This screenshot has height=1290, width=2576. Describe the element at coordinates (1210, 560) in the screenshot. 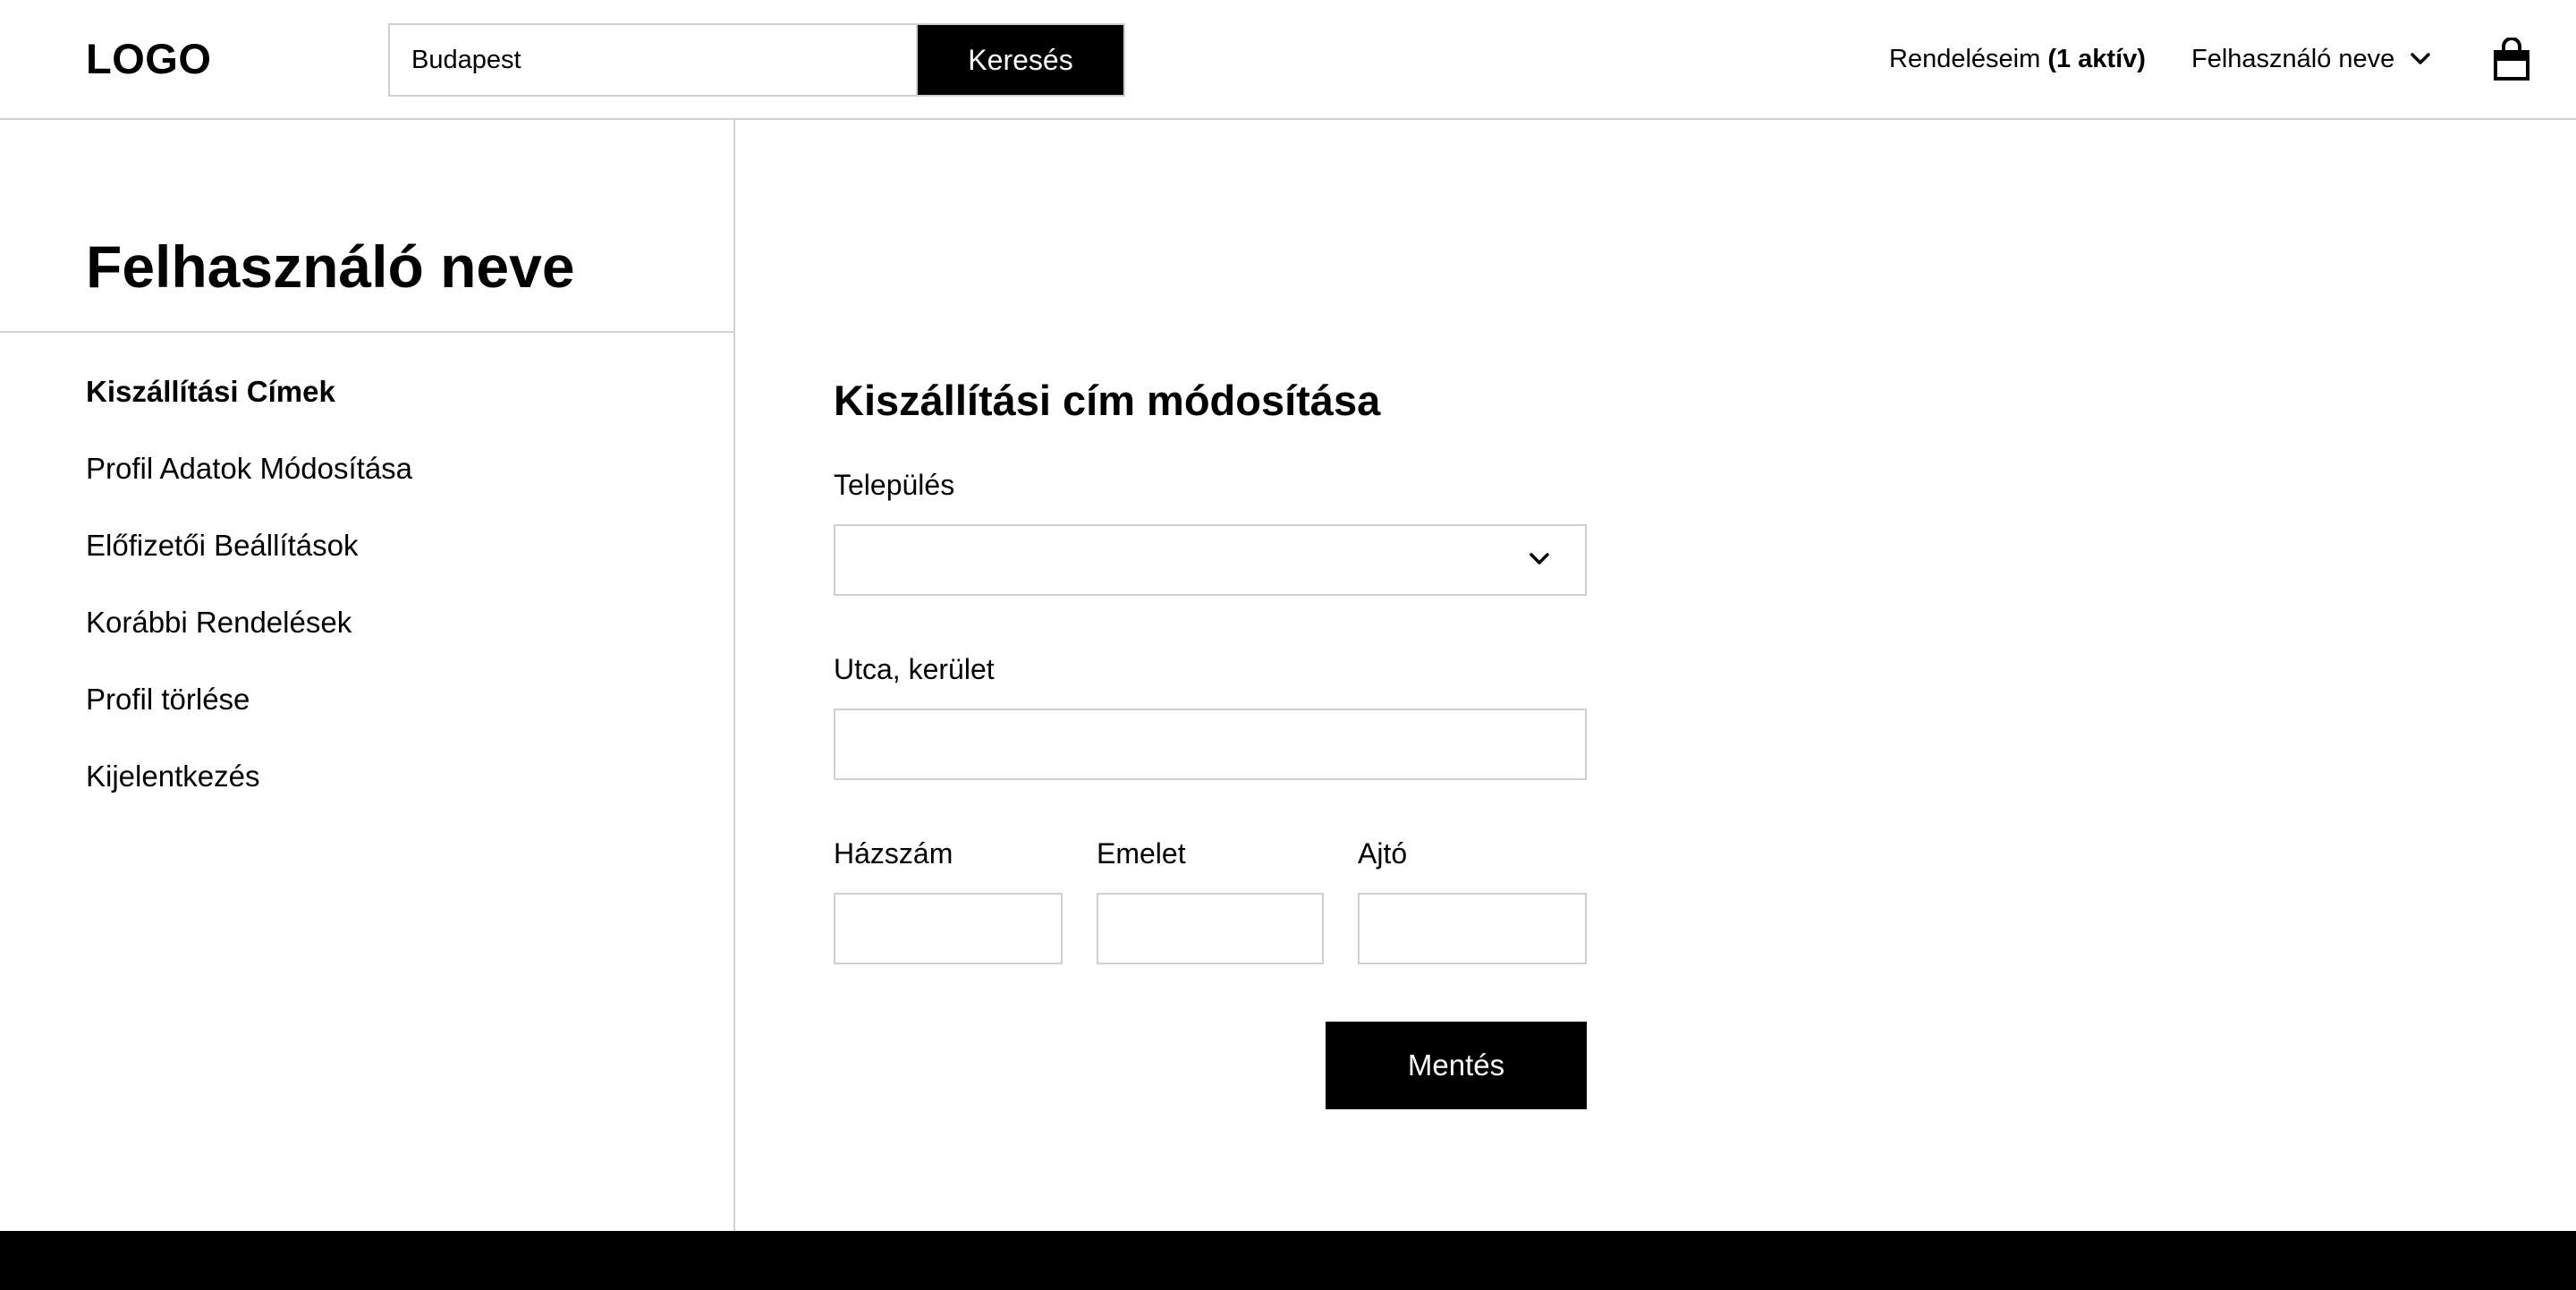

I see `settlement-select` at that location.